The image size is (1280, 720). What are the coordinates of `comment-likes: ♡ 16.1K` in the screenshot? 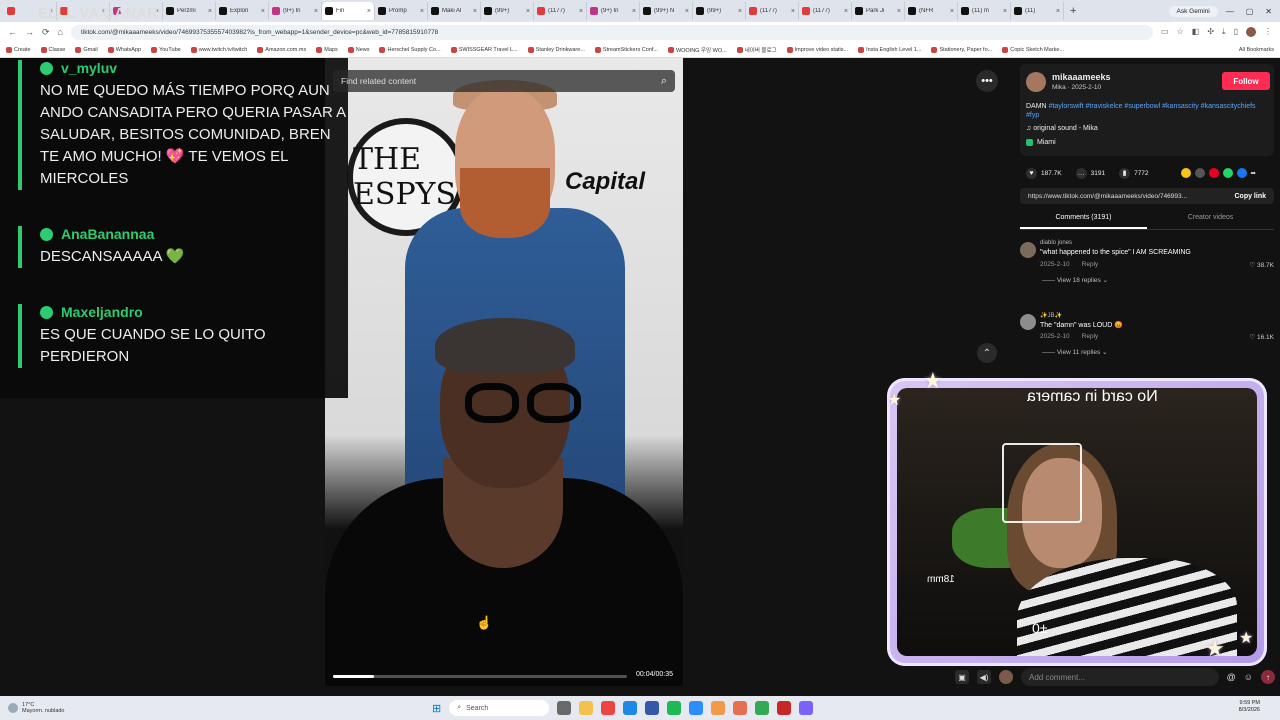 It's located at (1261, 337).